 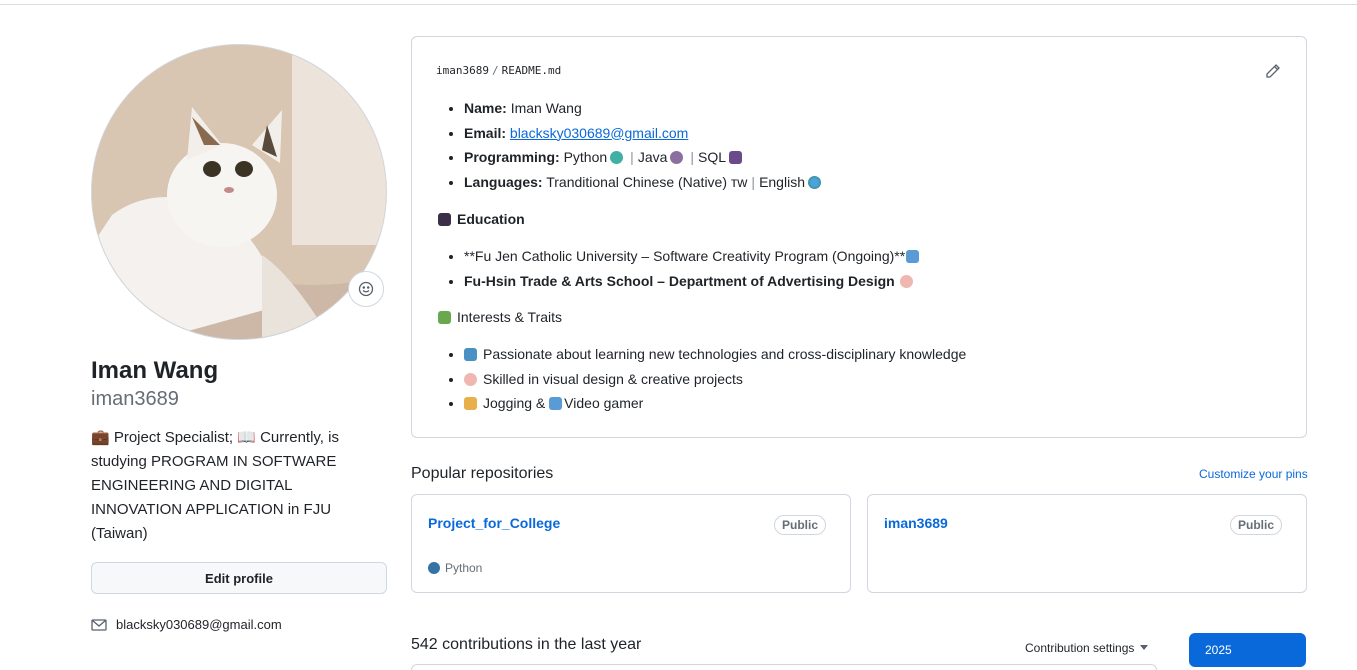 I want to click on header-divider, so click(x=678, y=4).